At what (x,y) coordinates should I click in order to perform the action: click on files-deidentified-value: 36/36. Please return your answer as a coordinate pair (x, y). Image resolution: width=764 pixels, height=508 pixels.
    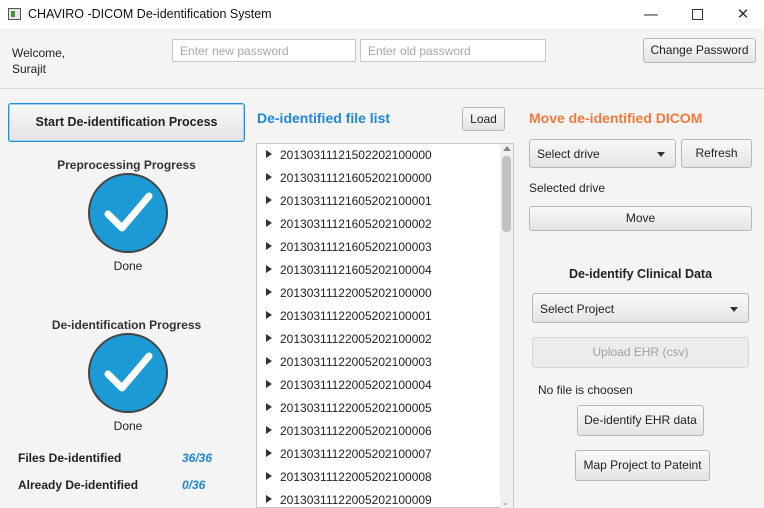
    Looking at the image, I should click on (197, 458).